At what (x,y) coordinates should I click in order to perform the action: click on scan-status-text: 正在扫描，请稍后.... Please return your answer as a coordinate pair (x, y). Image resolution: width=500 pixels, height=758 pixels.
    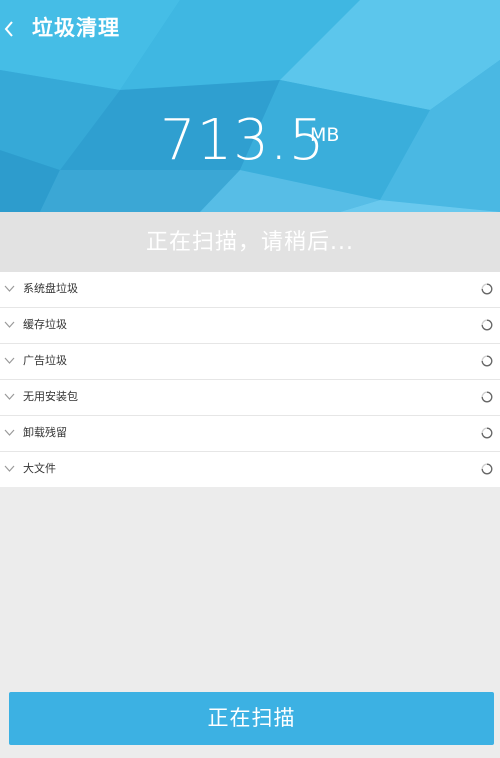
    Looking at the image, I should click on (250, 242).